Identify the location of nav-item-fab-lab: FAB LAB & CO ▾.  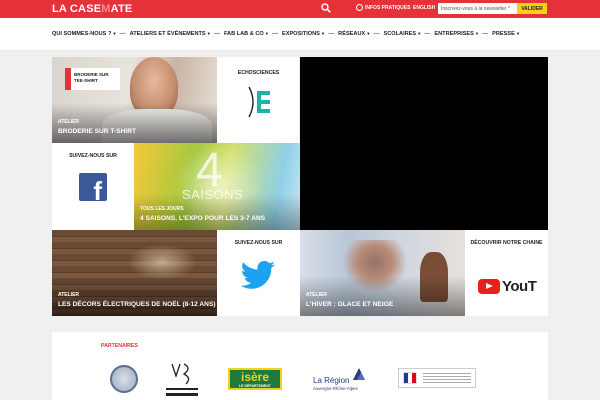
(246, 34).